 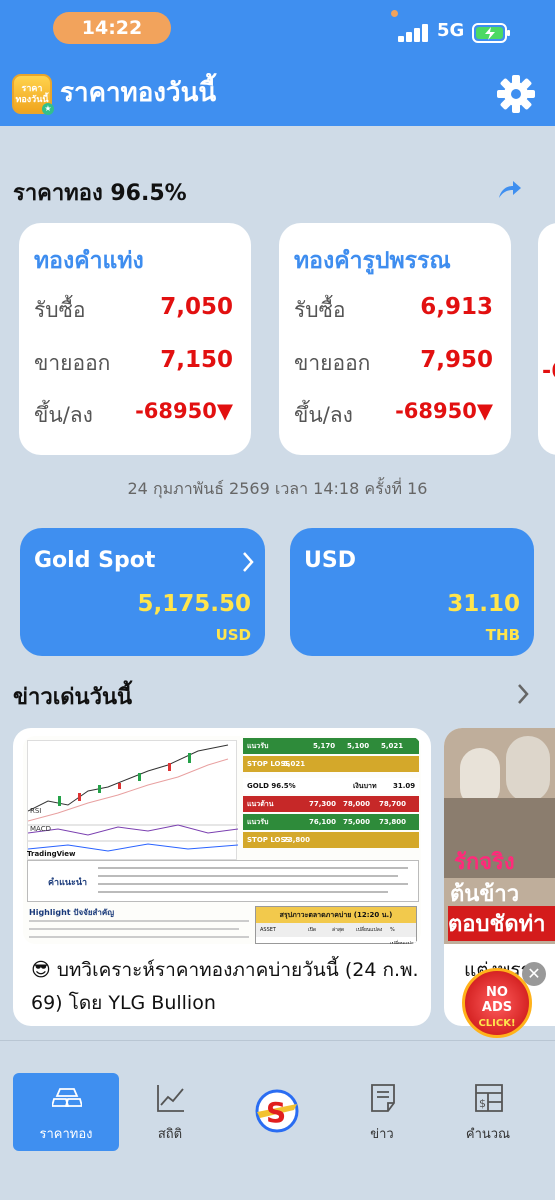 What do you see at coordinates (67, 1097) in the screenshot?
I see `gold-bars-icon` at bounding box center [67, 1097].